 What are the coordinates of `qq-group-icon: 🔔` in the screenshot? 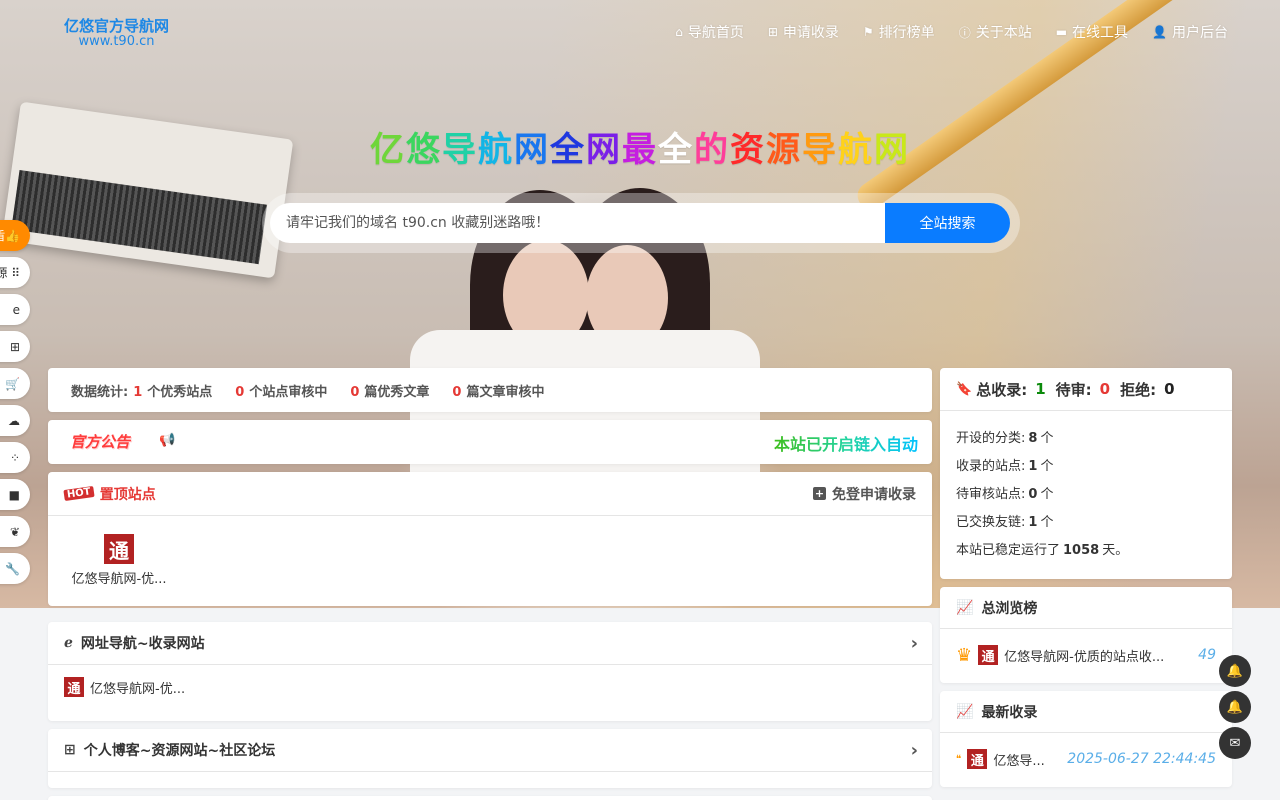 It's located at (1235, 707).